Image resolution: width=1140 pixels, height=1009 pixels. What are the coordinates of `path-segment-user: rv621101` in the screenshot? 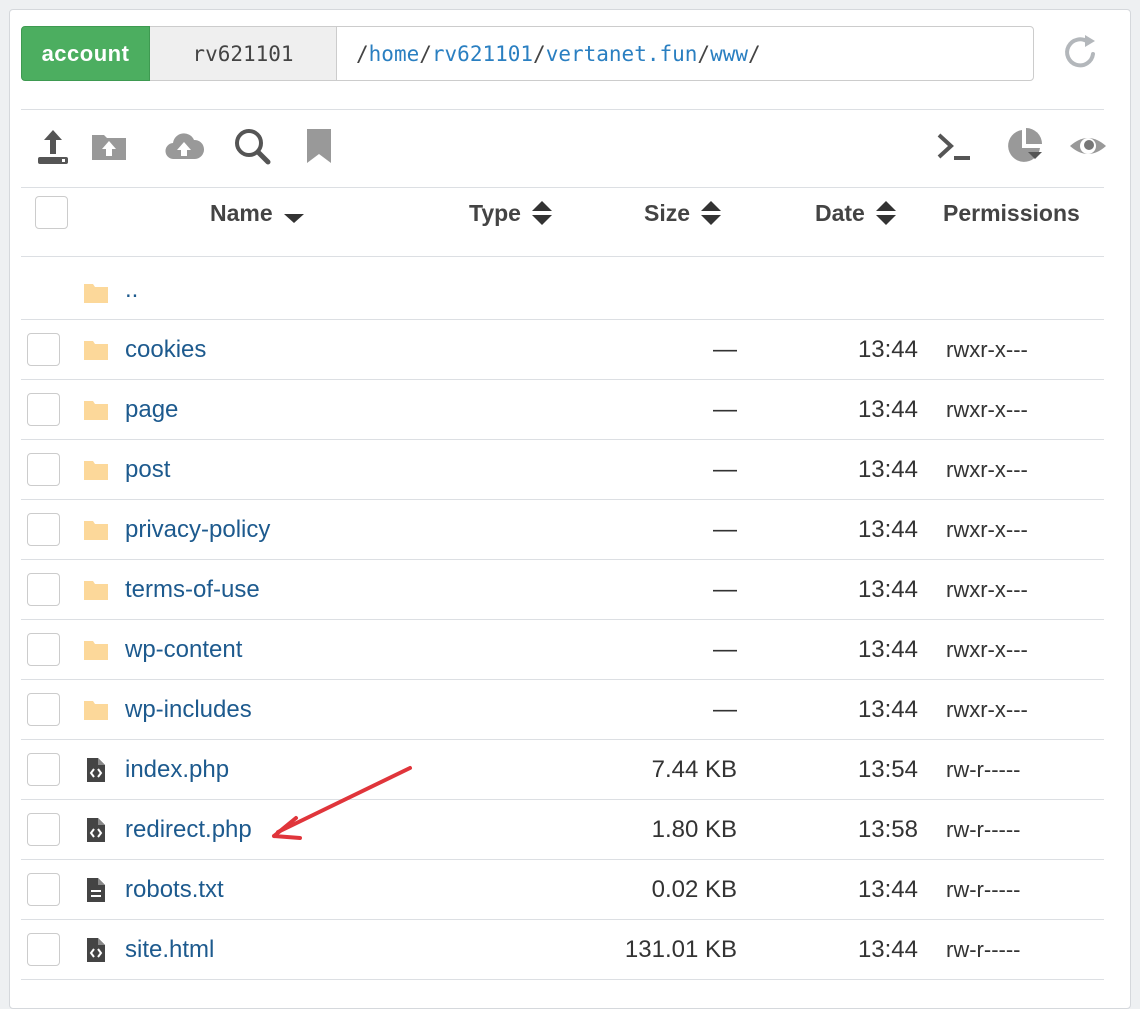 It's located at (482, 54).